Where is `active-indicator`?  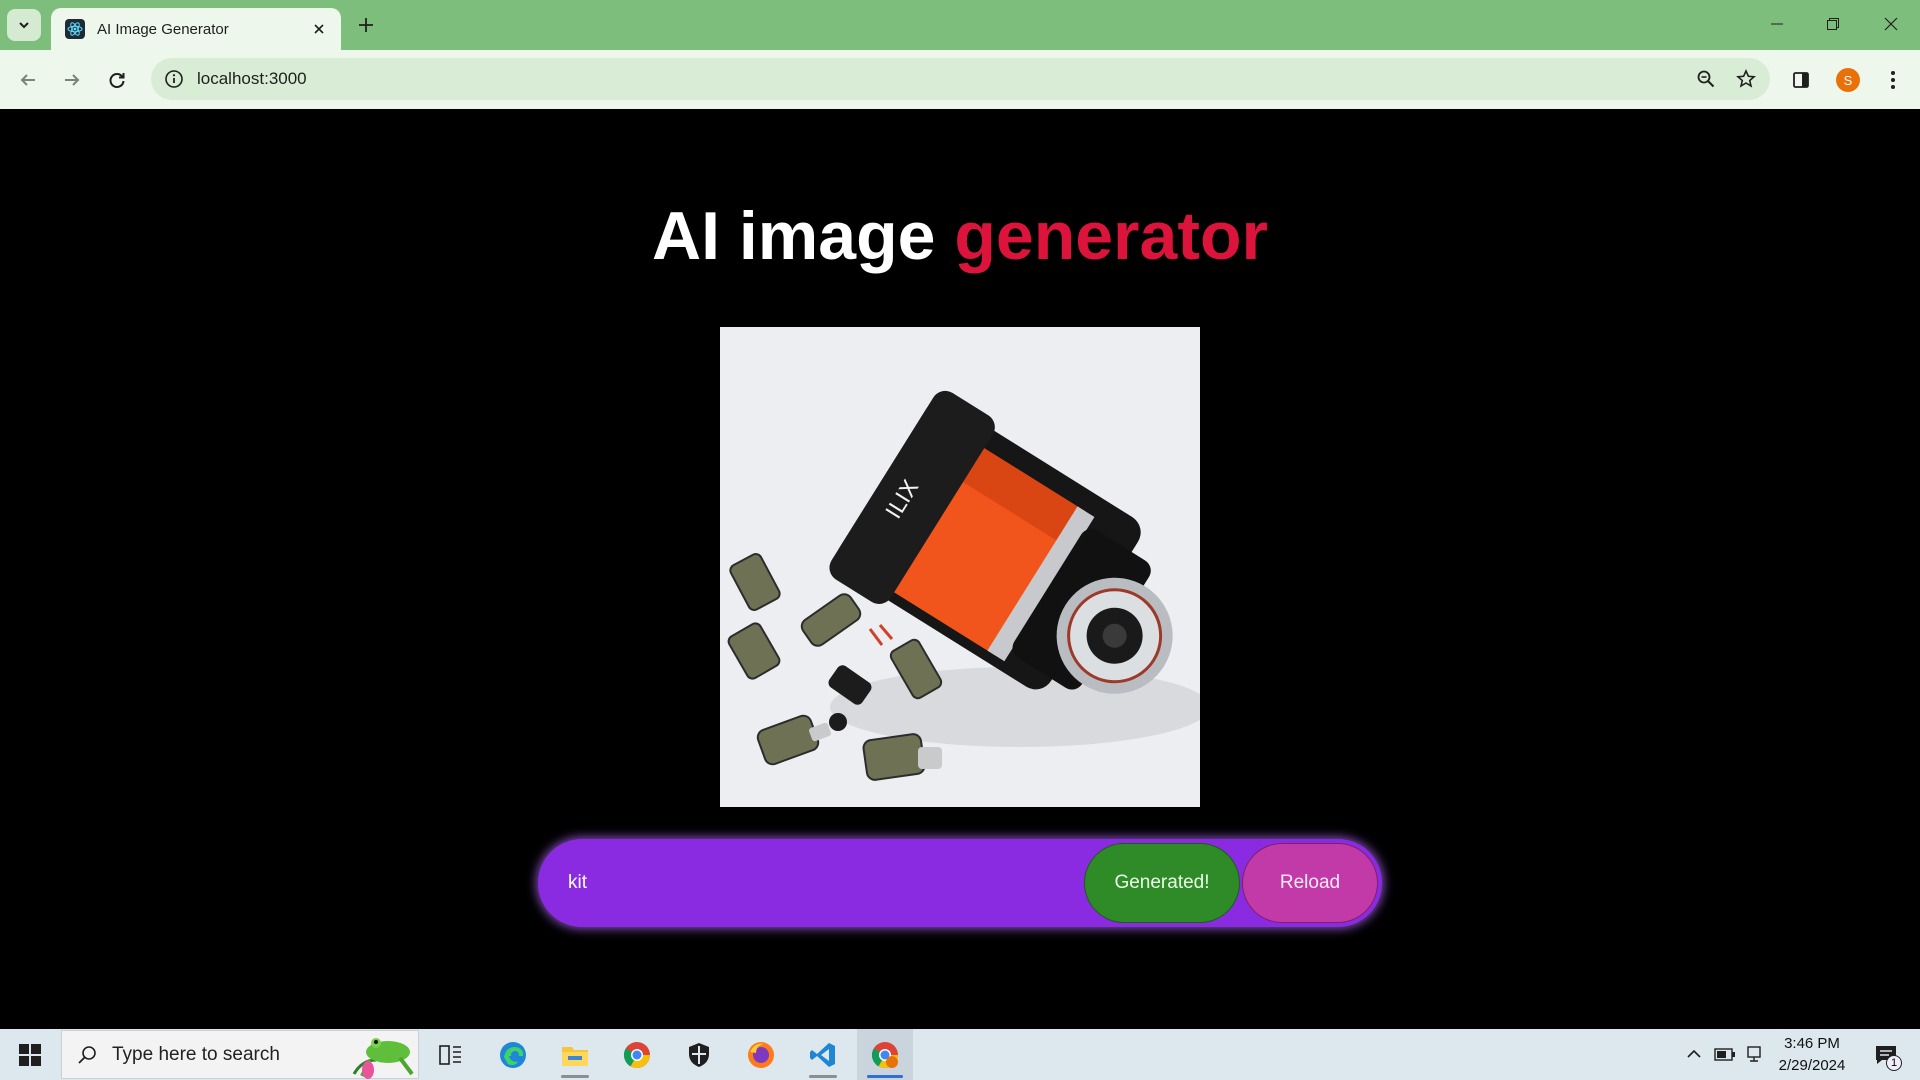 active-indicator is located at coordinates (885, 1076).